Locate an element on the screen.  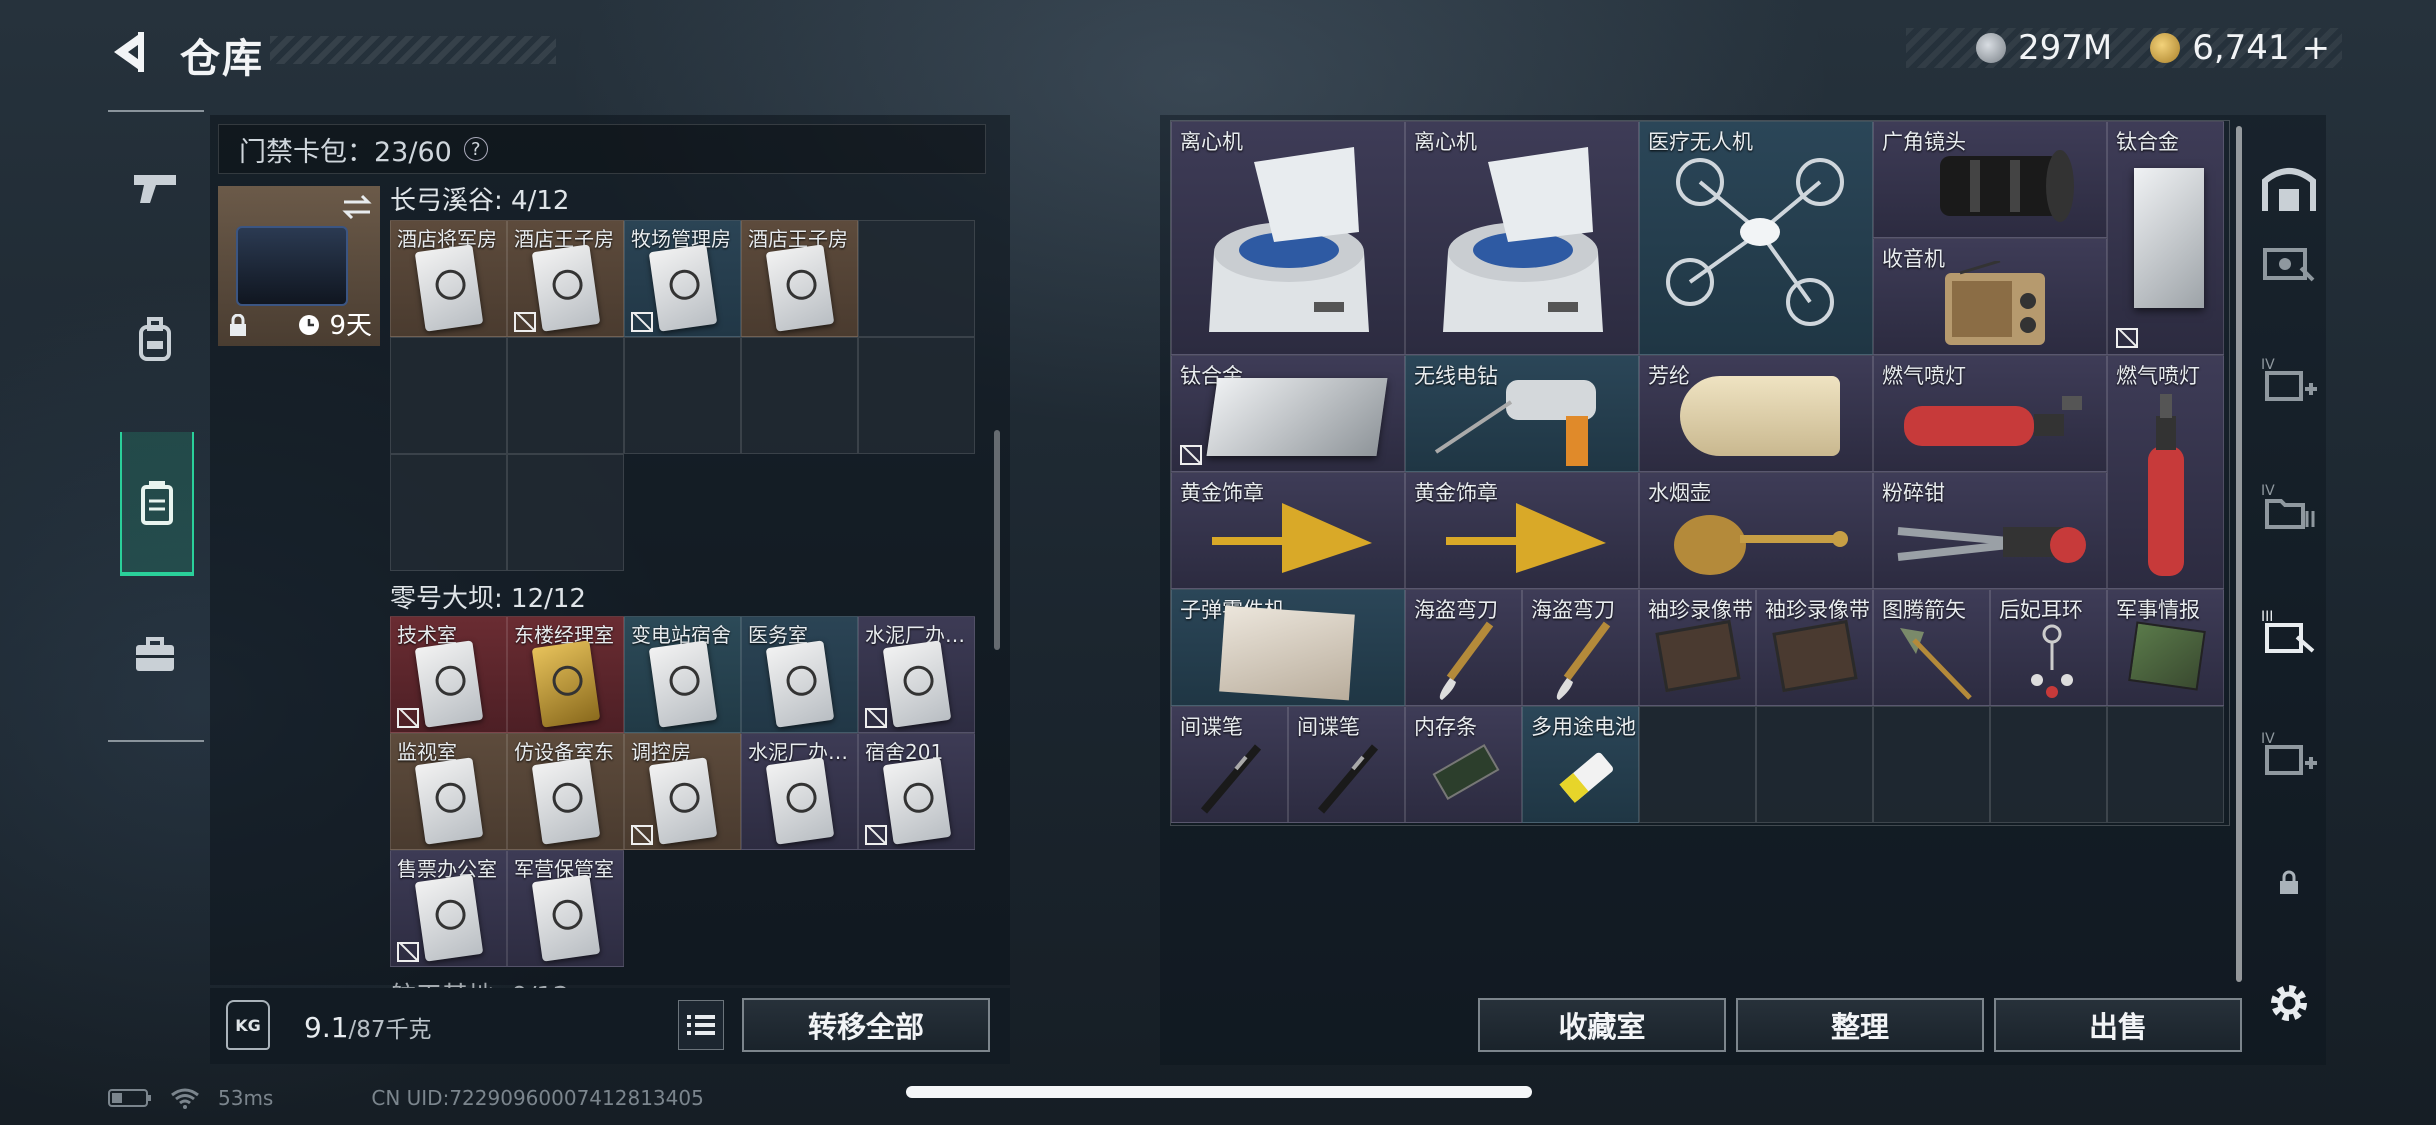
centrifuge-image is located at coordinates (1289, 239).